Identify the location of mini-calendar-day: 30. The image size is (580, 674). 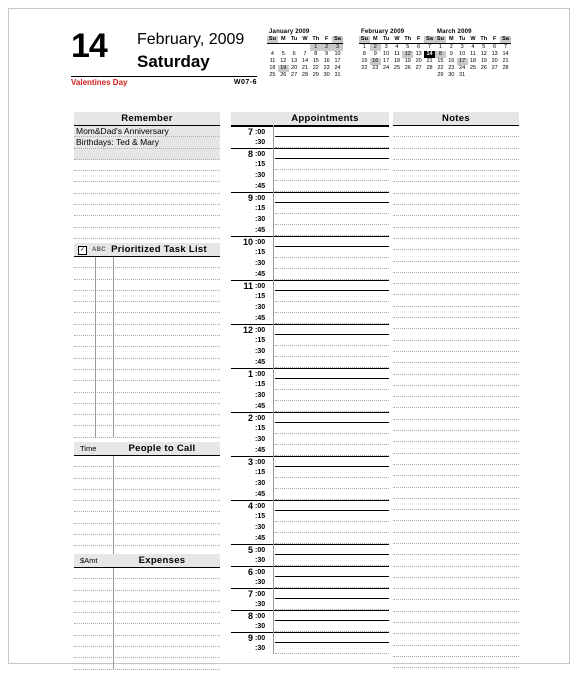
(451, 75).